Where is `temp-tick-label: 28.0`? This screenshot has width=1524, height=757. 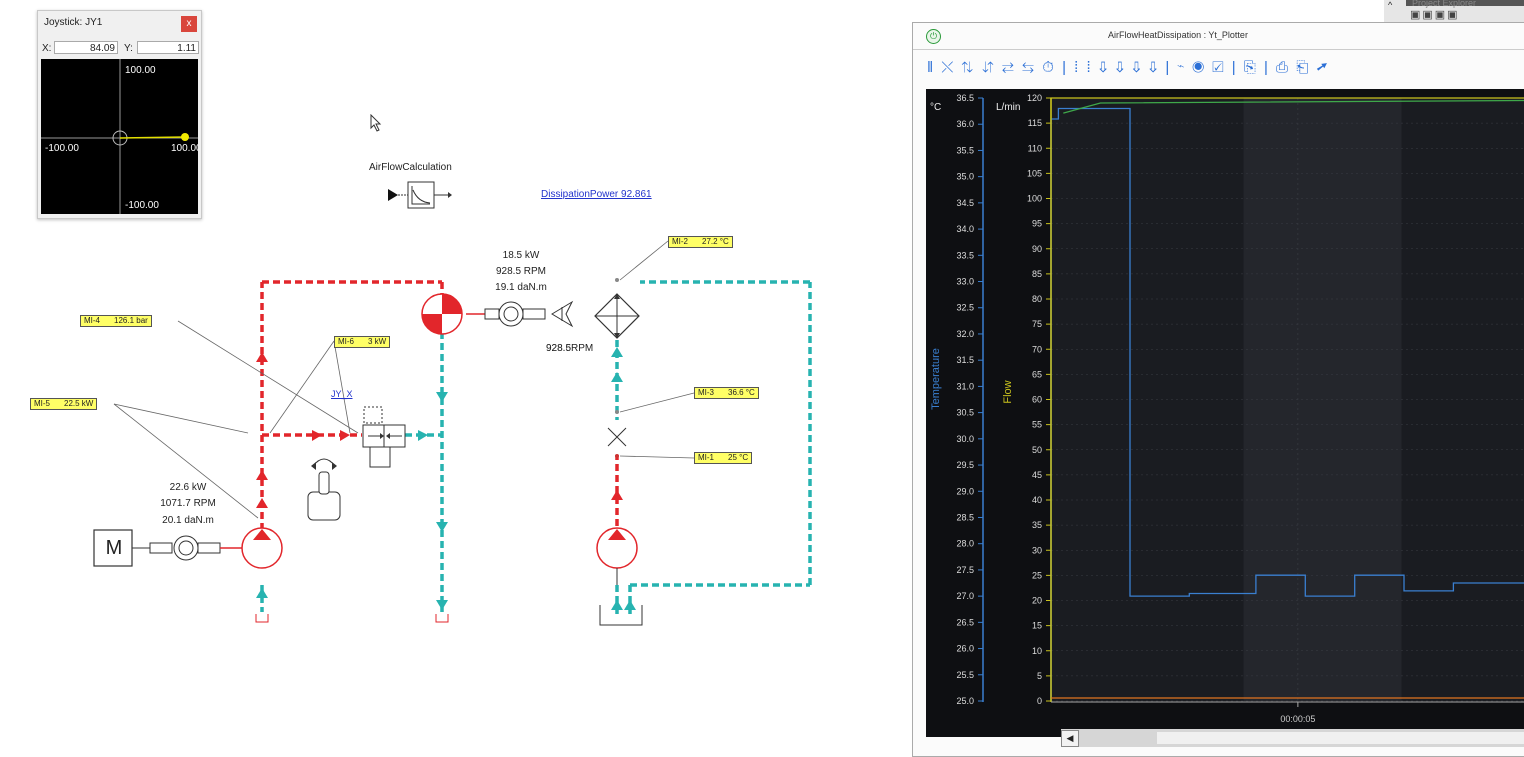 temp-tick-label: 28.0 is located at coordinates (965, 544).